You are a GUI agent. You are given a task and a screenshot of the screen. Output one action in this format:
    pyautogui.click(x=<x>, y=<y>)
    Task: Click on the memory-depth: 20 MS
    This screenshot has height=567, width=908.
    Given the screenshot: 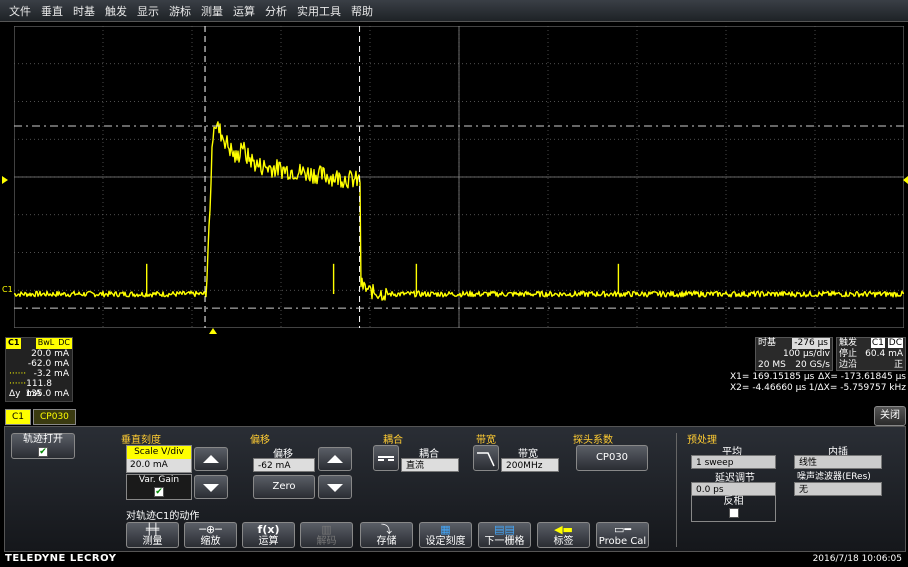 What is the action you would take?
    pyautogui.click(x=772, y=365)
    